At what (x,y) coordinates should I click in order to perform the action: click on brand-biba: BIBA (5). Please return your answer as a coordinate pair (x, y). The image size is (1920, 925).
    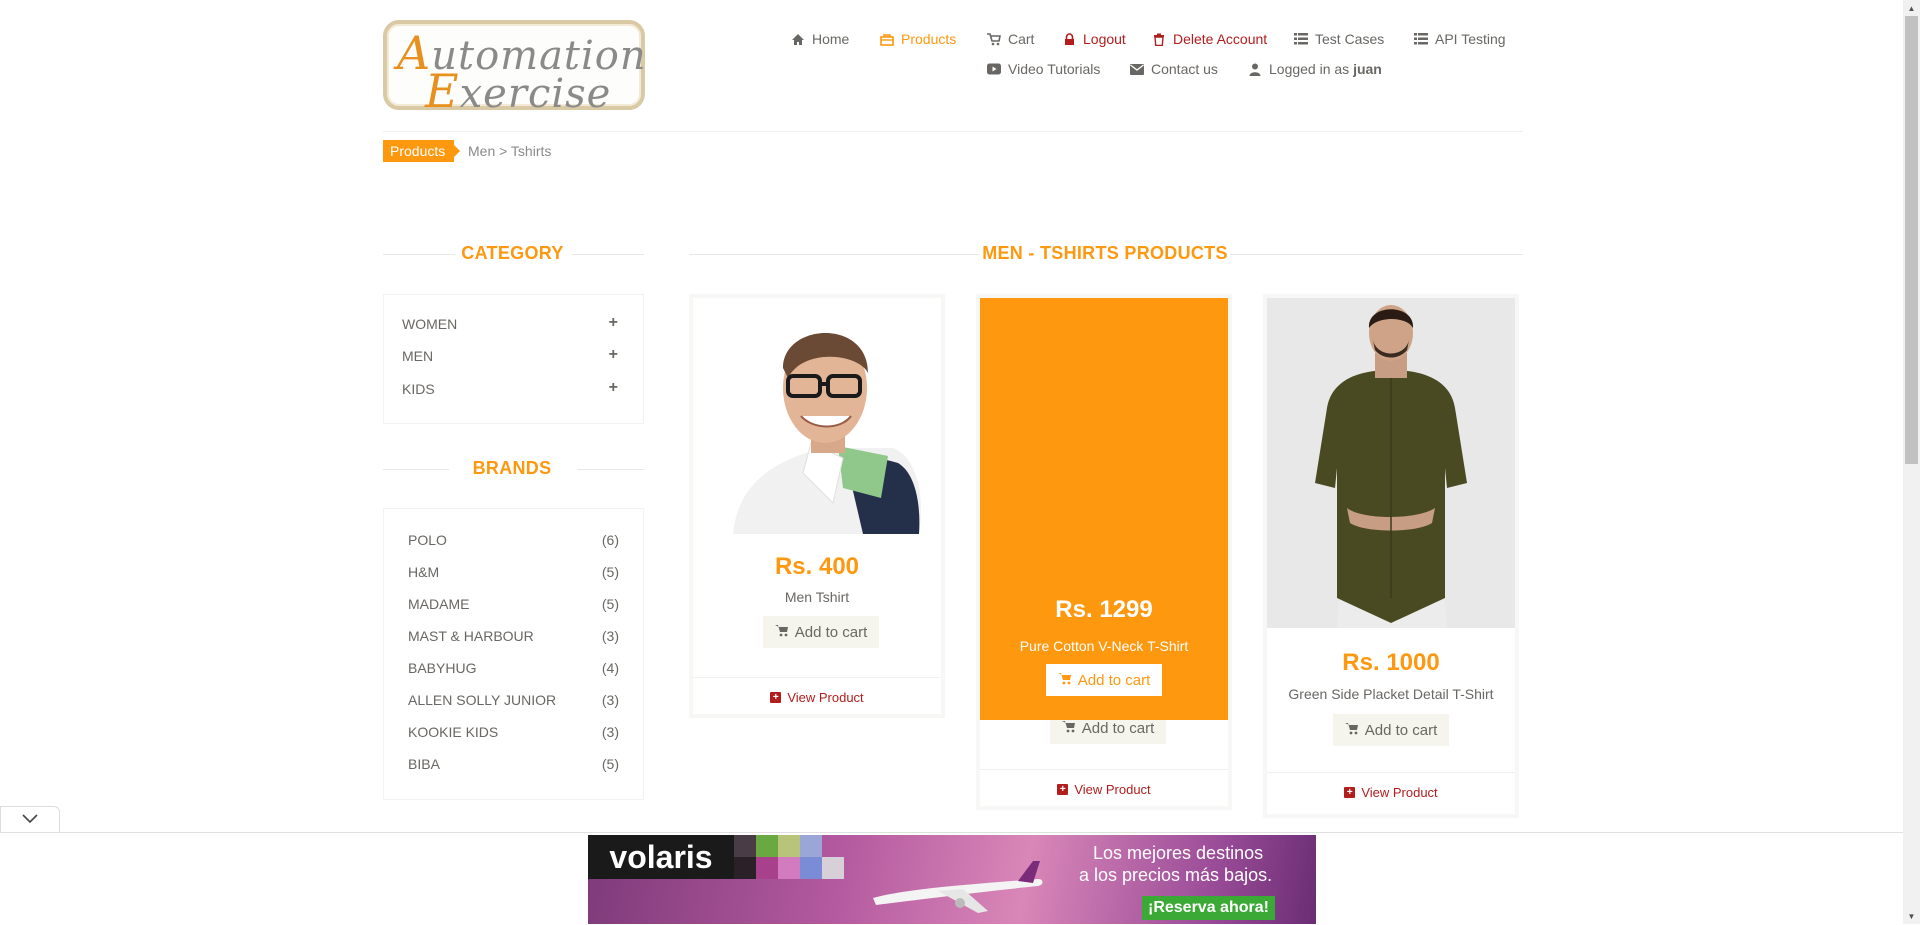
    Looking at the image, I should click on (513, 764).